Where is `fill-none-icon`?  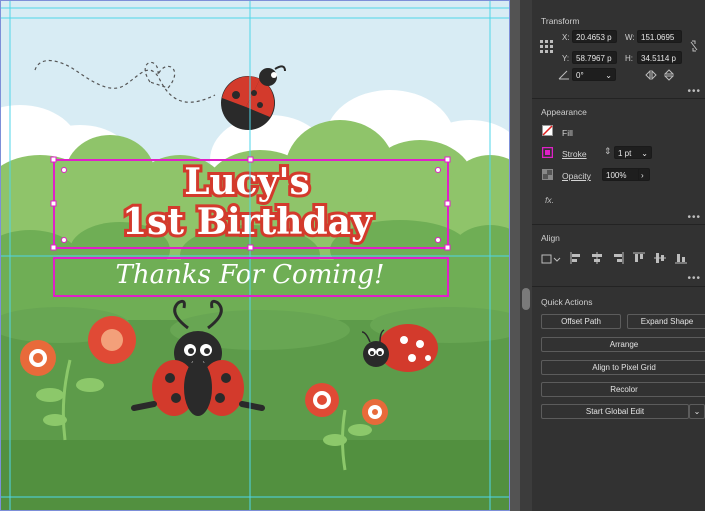 fill-none-icon is located at coordinates (547, 130).